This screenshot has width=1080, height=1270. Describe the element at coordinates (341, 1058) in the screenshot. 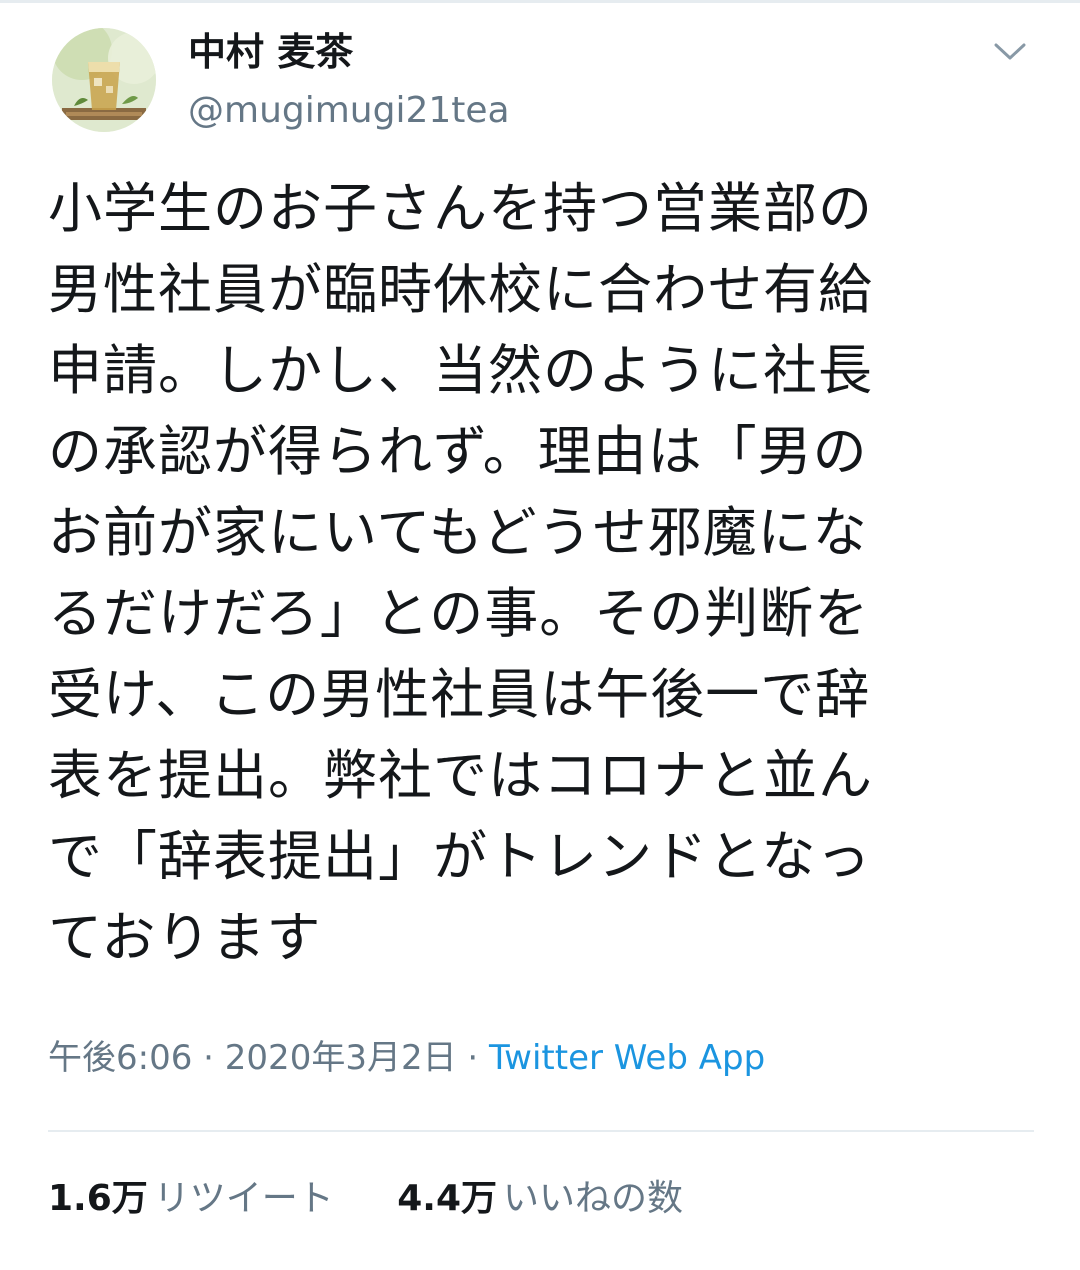

I see `tweet-date: 2020年3月2日` at that location.